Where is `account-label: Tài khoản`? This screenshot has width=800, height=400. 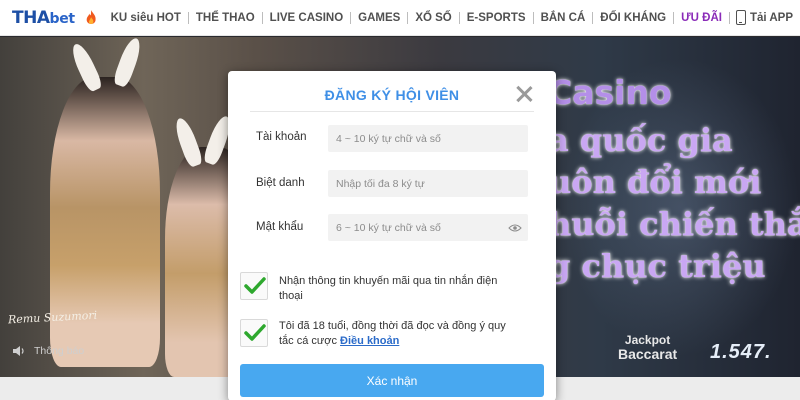 account-label: Tài khoản is located at coordinates (281, 137).